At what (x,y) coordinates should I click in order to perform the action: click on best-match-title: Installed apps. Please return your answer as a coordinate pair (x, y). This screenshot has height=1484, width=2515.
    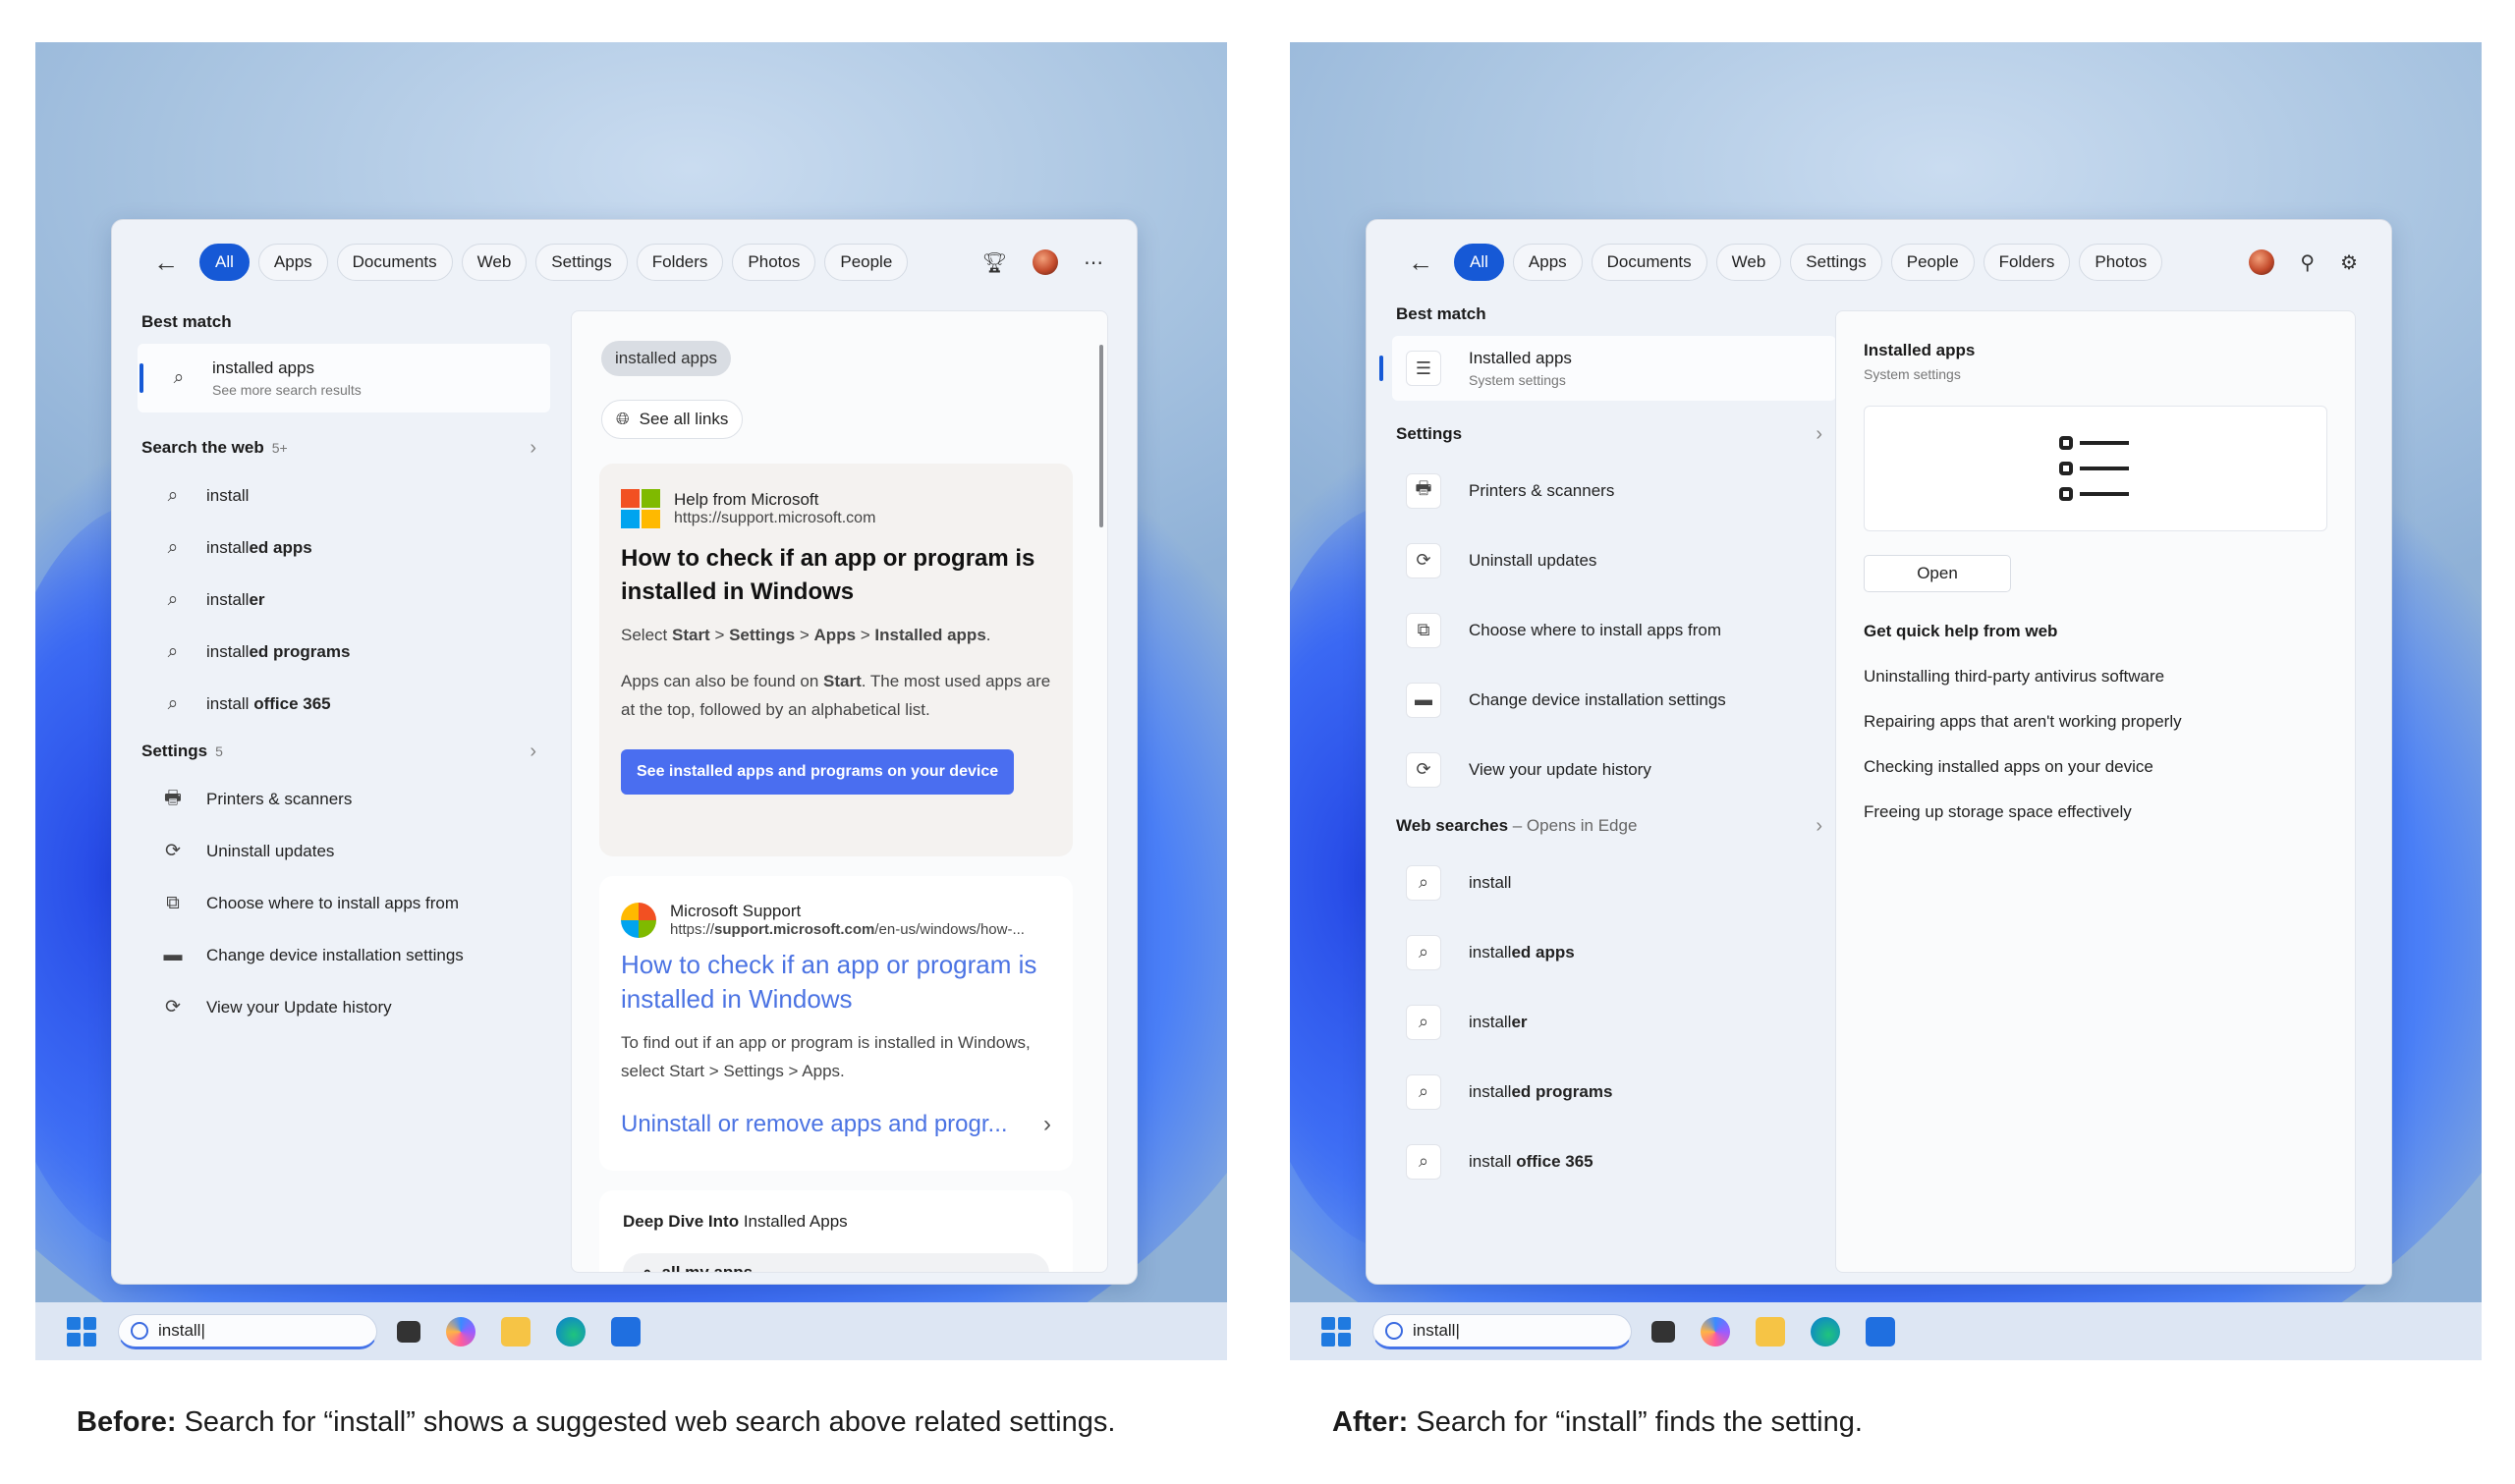
    Looking at the image, I should click on (1520, 358).